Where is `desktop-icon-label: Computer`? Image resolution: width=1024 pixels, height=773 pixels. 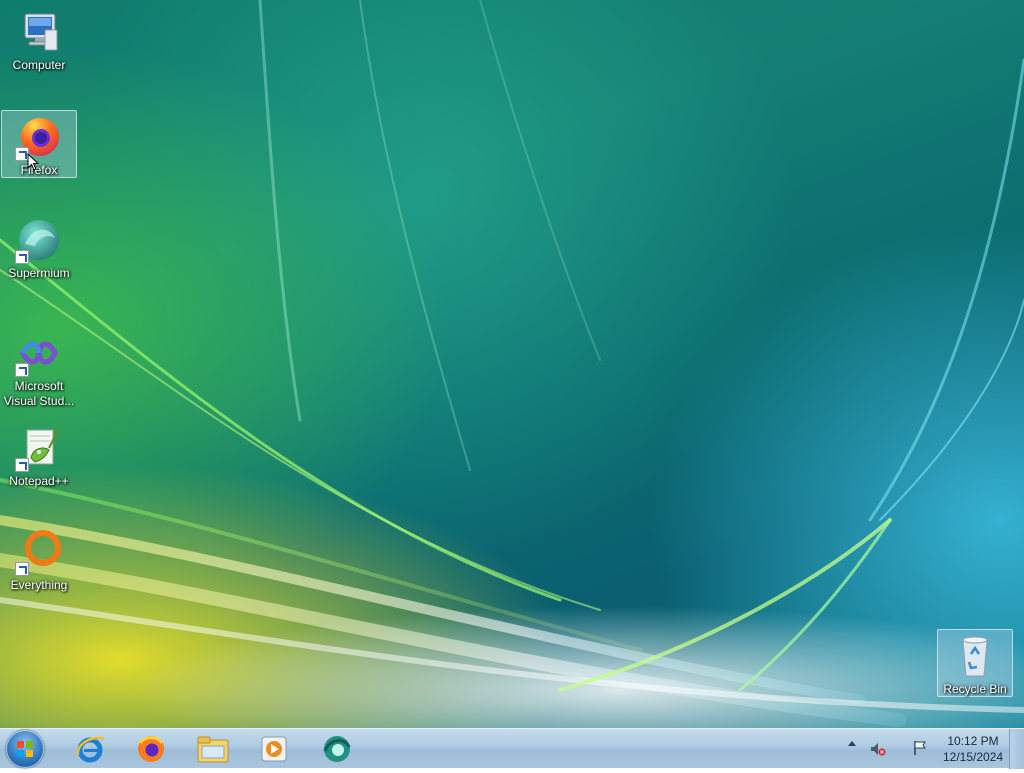 desktop-icon-label: Computer is located at coordinates (39, 65).